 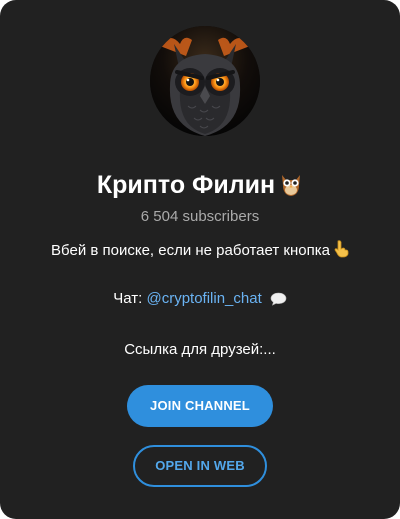 I want to click on join-channel-button: JOIN CHANNEL, so click(x=200, y=406).